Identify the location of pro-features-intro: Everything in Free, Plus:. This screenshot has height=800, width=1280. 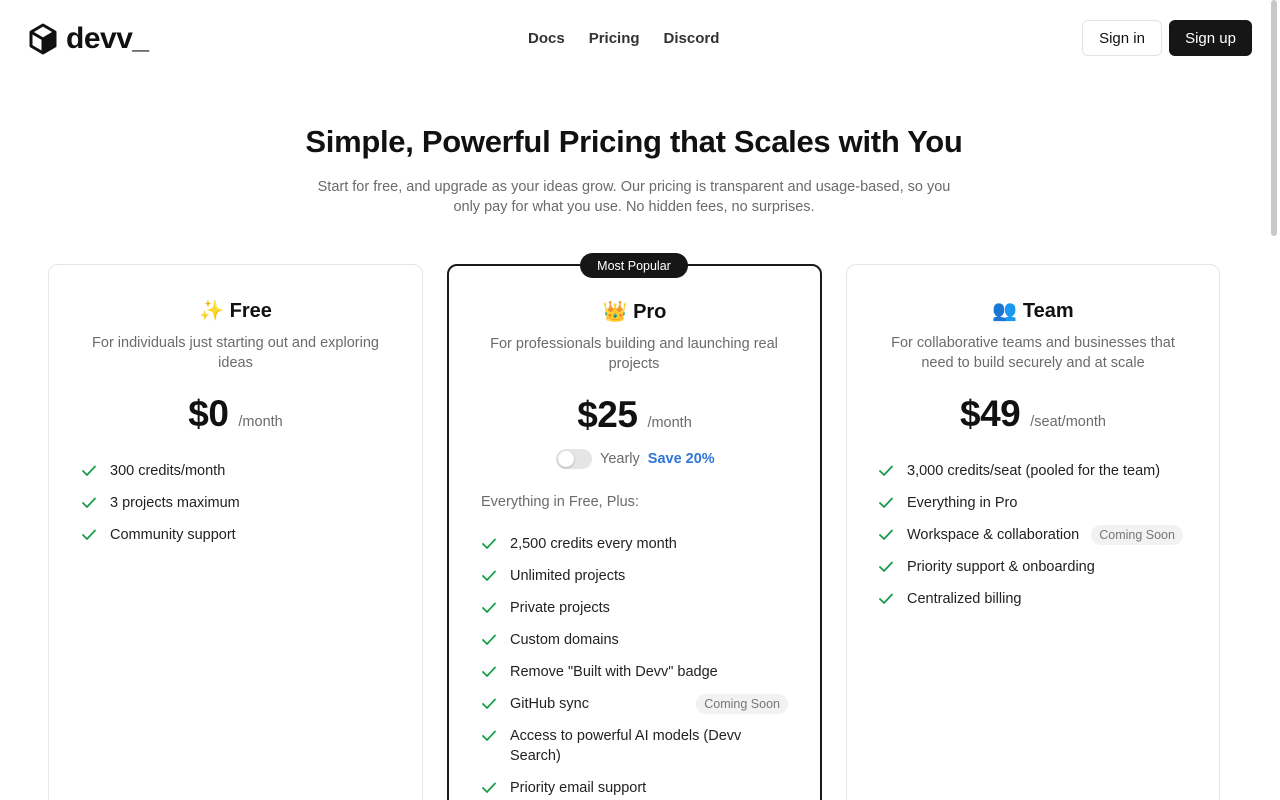
(560, 502).